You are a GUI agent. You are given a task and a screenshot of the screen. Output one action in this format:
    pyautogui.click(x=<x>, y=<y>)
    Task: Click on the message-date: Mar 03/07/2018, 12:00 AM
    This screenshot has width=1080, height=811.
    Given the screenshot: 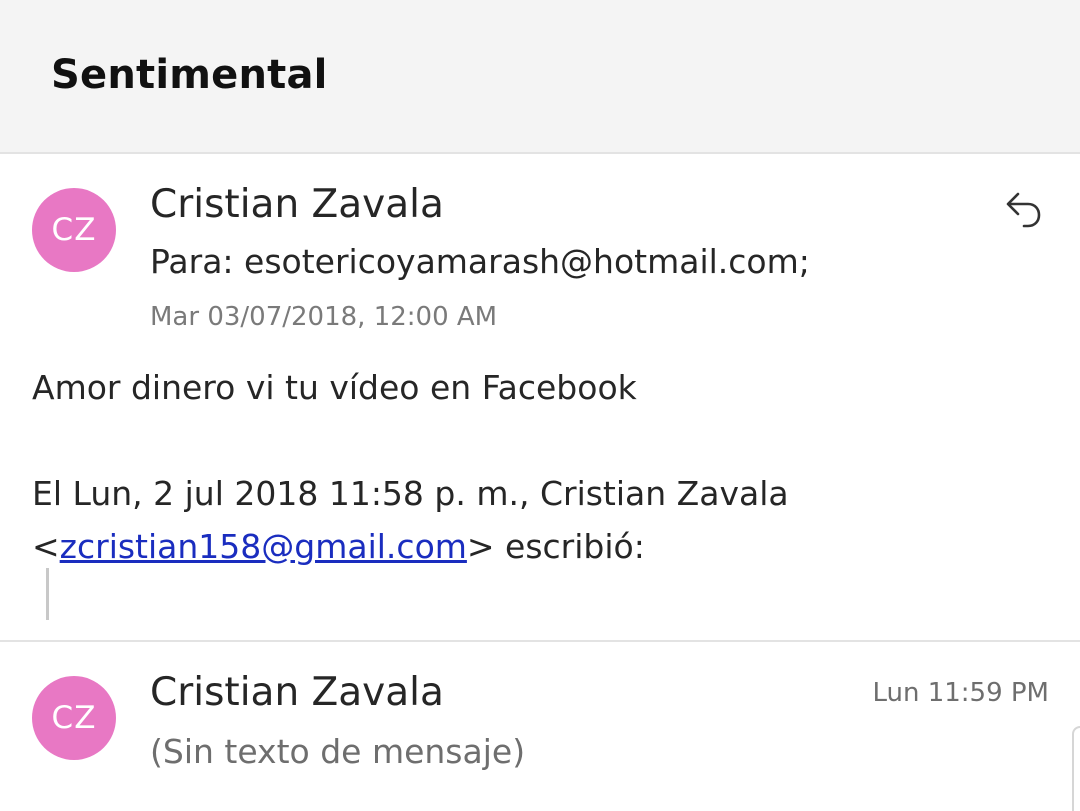 What is the action you would take?
    pyautogui.click(x=324, y=317)
    